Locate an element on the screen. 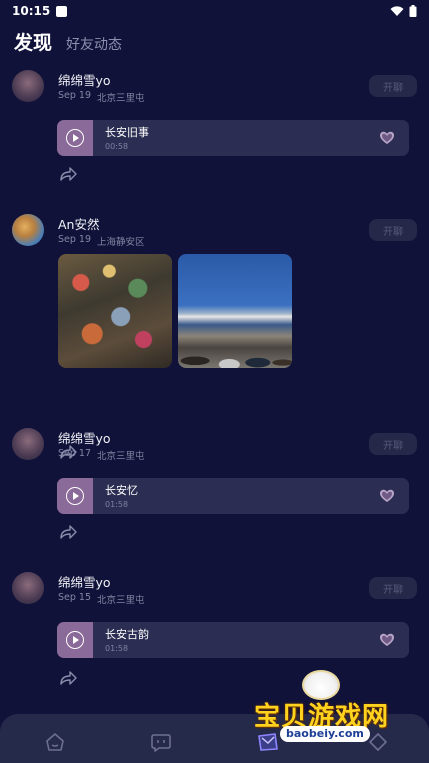 Image resolution: width=429 pixels, height=763 pixels. bottom-tab-bar is located at coordinates (214, 738).